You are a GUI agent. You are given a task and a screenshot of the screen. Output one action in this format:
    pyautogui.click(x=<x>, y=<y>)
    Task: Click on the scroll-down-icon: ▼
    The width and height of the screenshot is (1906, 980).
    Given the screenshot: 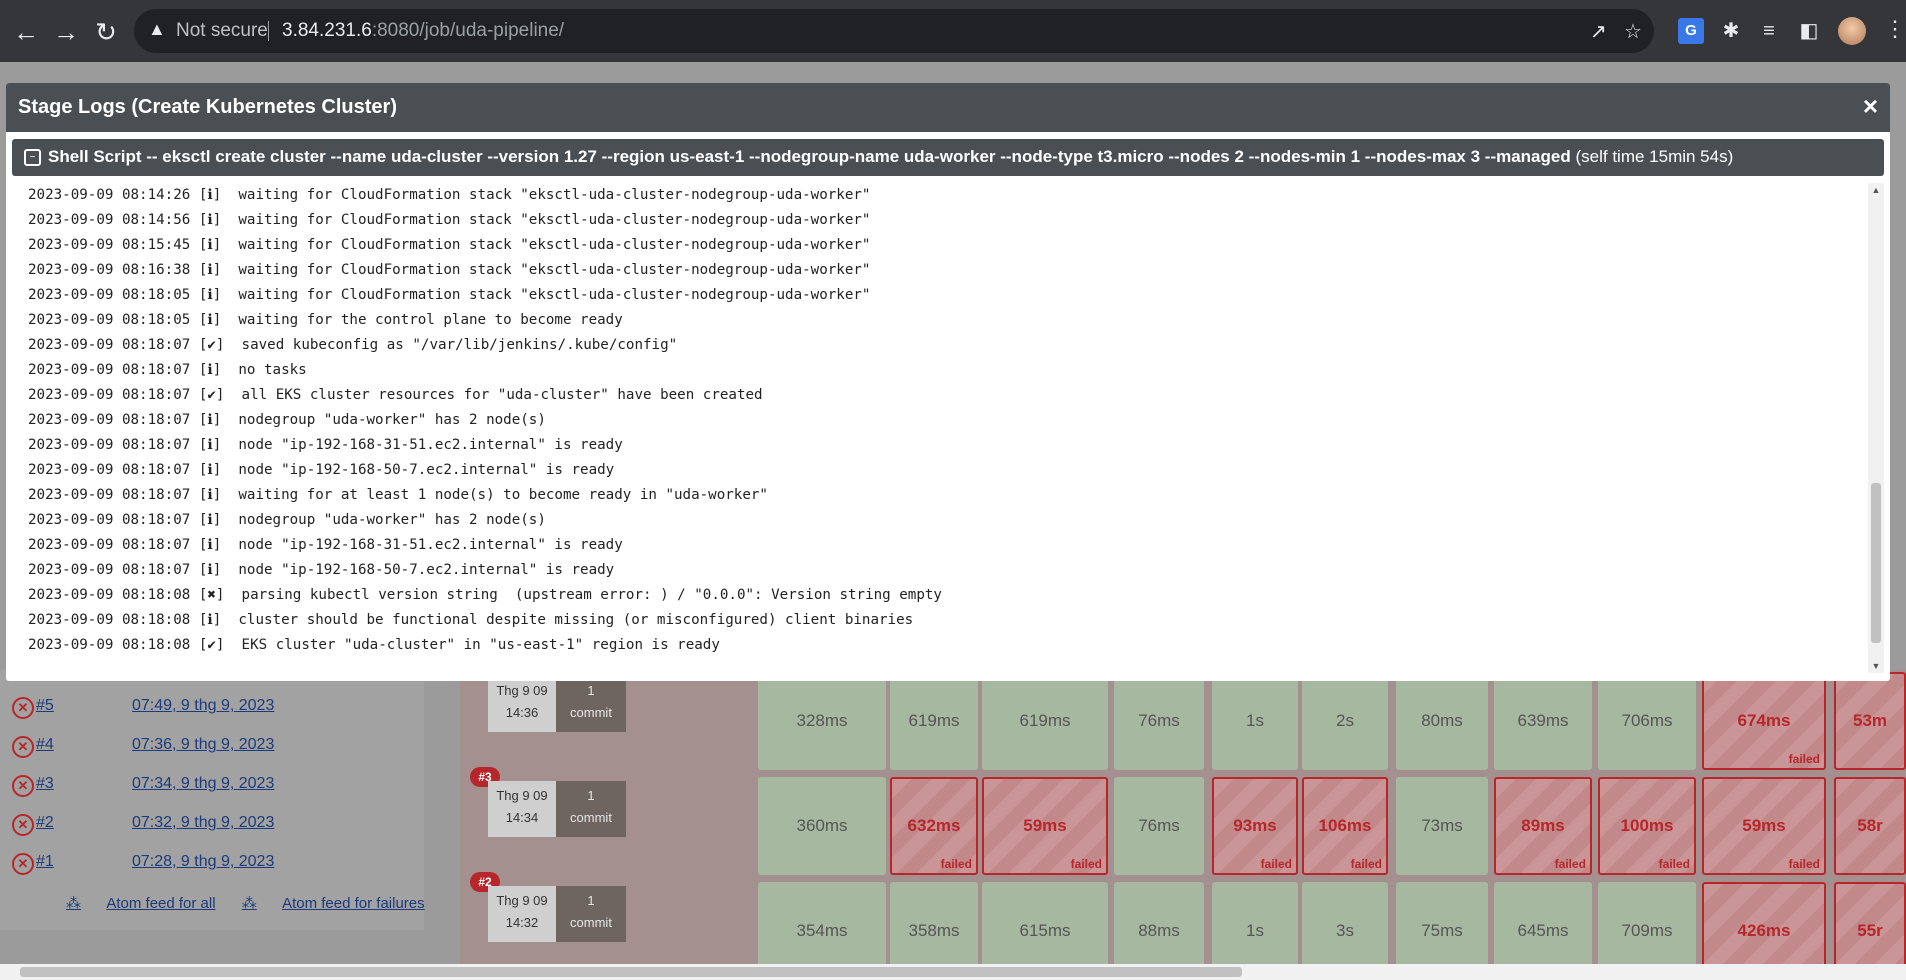 What is the action you would take?
    pyautogui.click(x=1876, y=666)
    